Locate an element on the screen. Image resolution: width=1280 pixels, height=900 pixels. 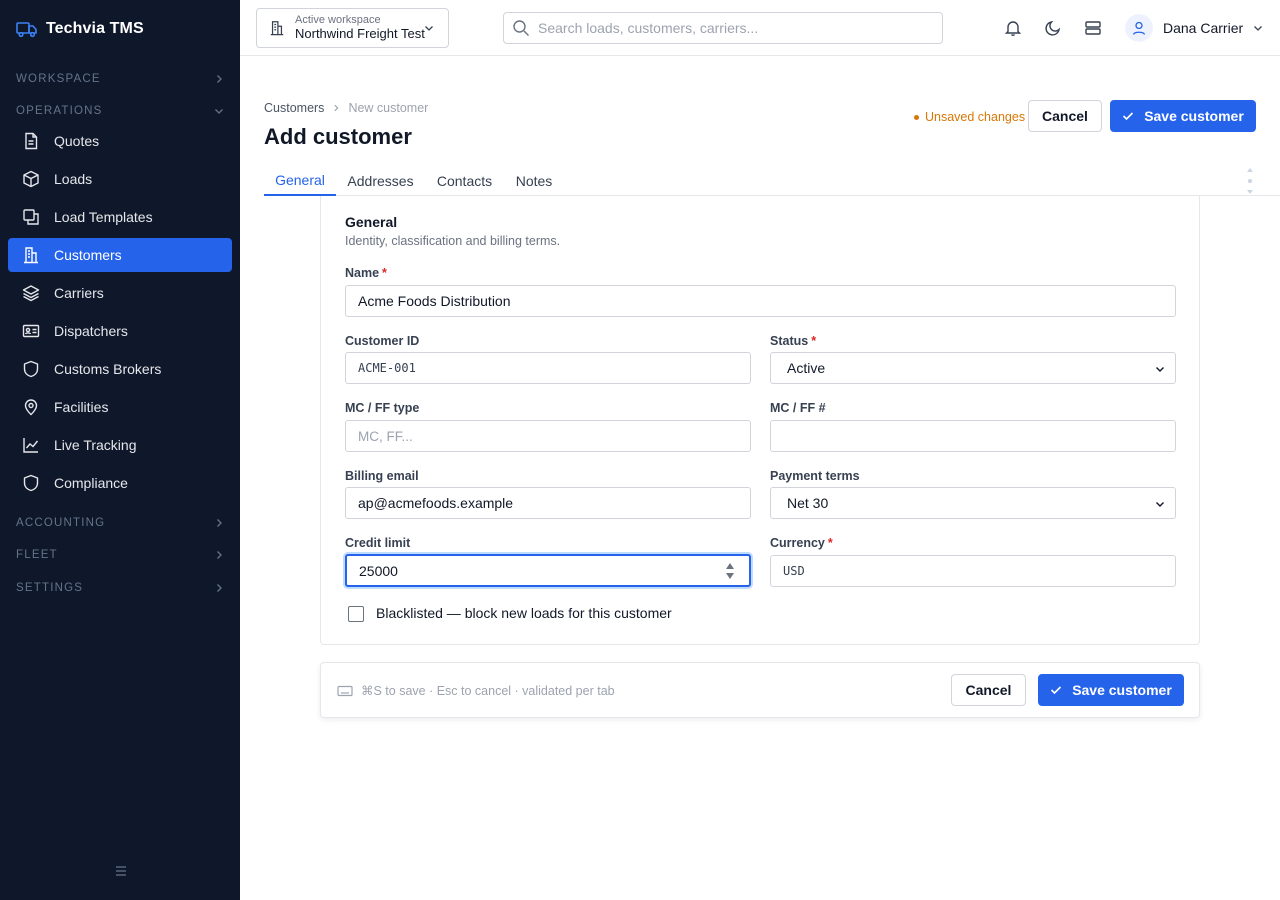
breadcrumb: Customers New customer is located at coordinates (346, 108).